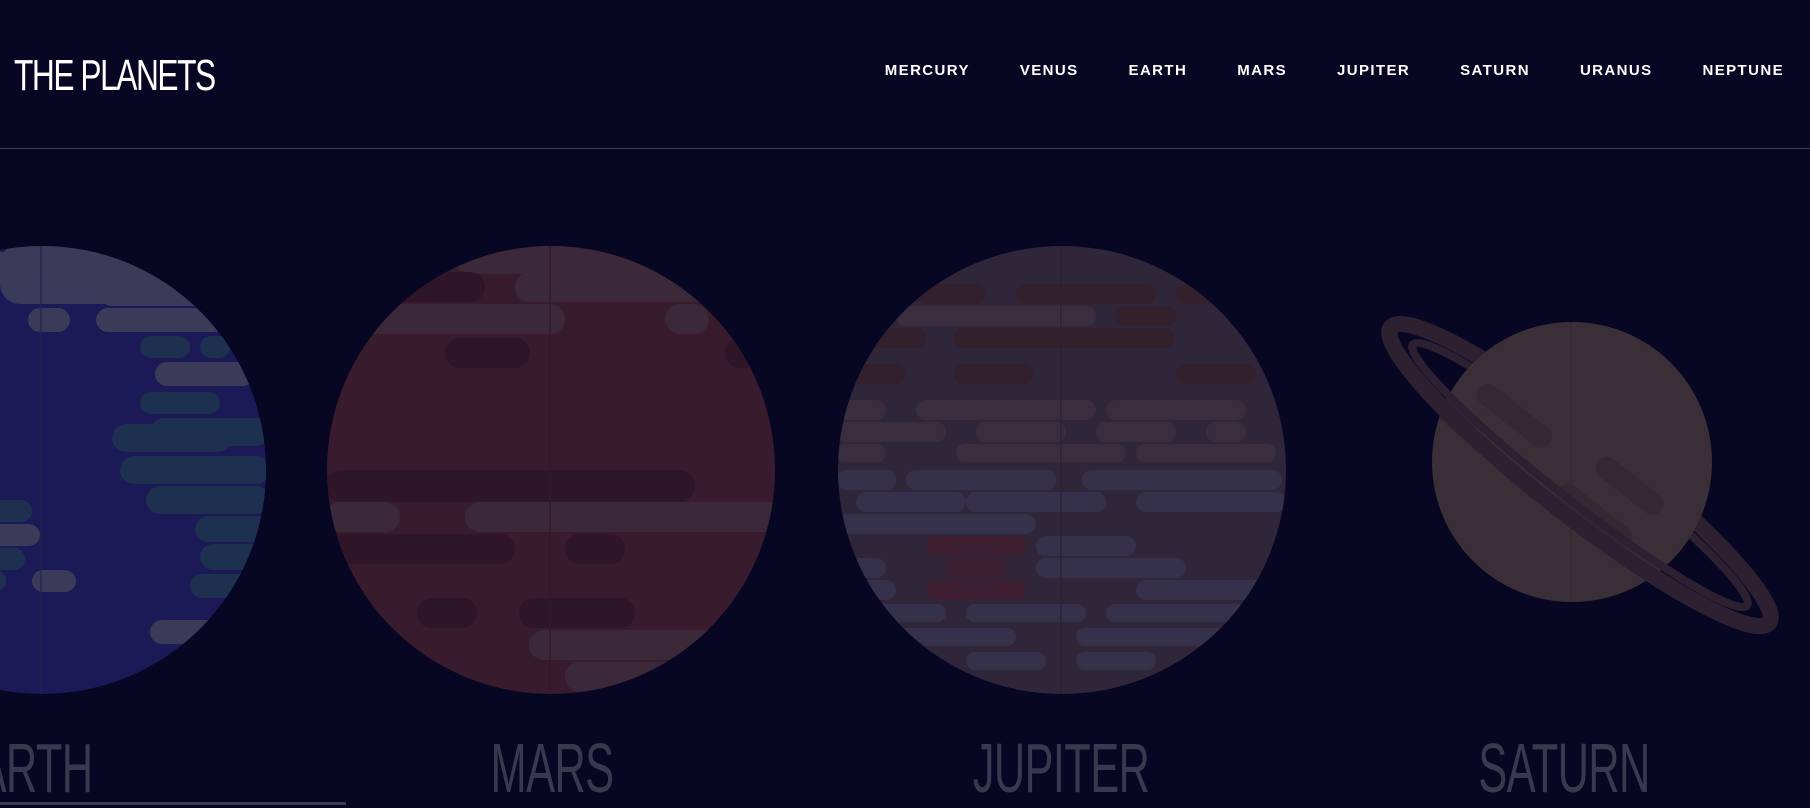 The height and width of the screenshot is (808, 1810). I want to click on site-logo: THE PLANETS, so click(115, 76).